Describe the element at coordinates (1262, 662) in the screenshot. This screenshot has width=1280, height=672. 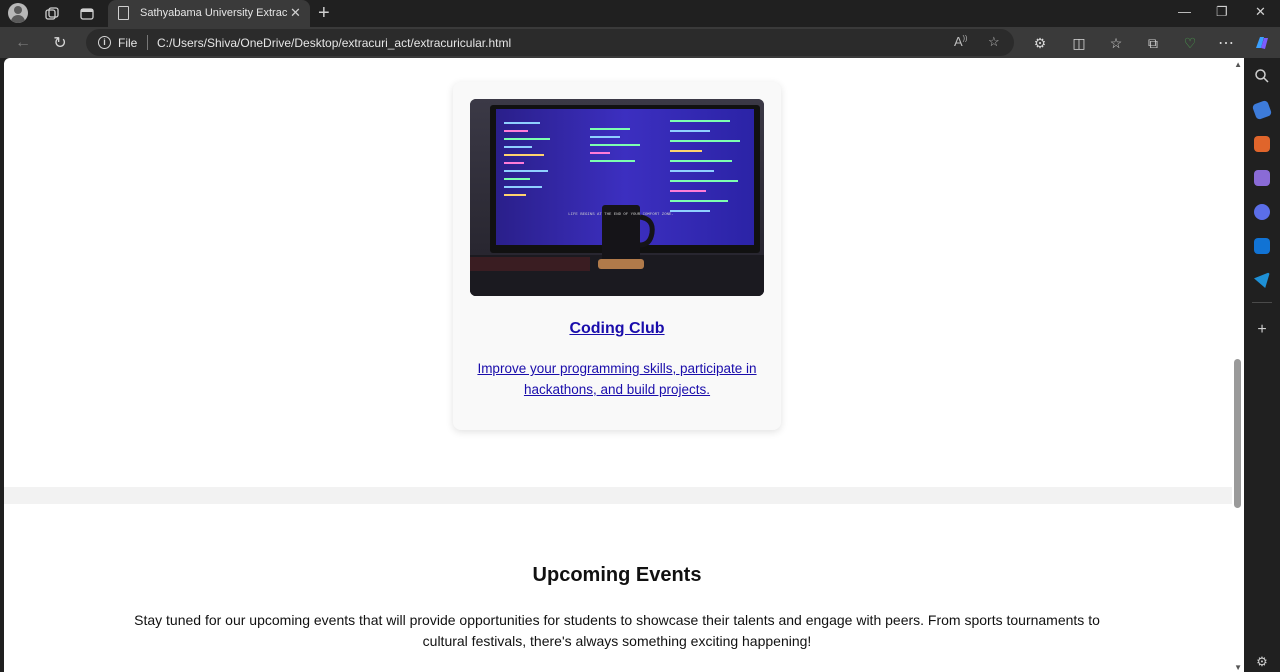
I see `settings-gear-icon: ⚙` at that location.